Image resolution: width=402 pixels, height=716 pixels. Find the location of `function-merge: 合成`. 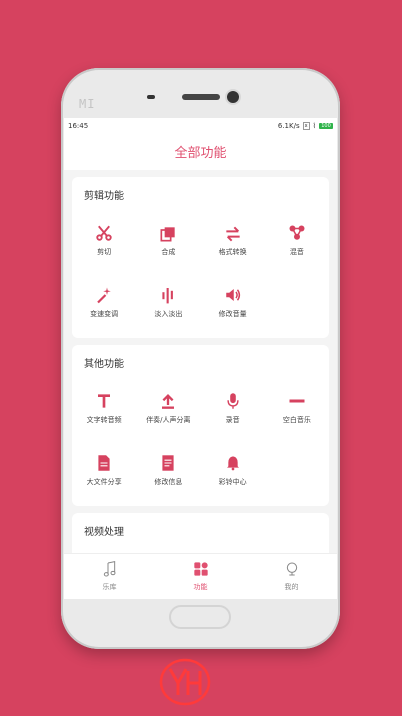

function-merge: 合成 is located at coordinates (168, 241).